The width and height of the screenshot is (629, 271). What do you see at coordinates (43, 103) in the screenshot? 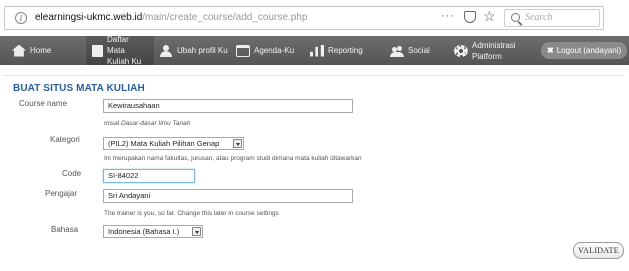
I see `course-name-label: Course name` at bounding box center [43, 103].